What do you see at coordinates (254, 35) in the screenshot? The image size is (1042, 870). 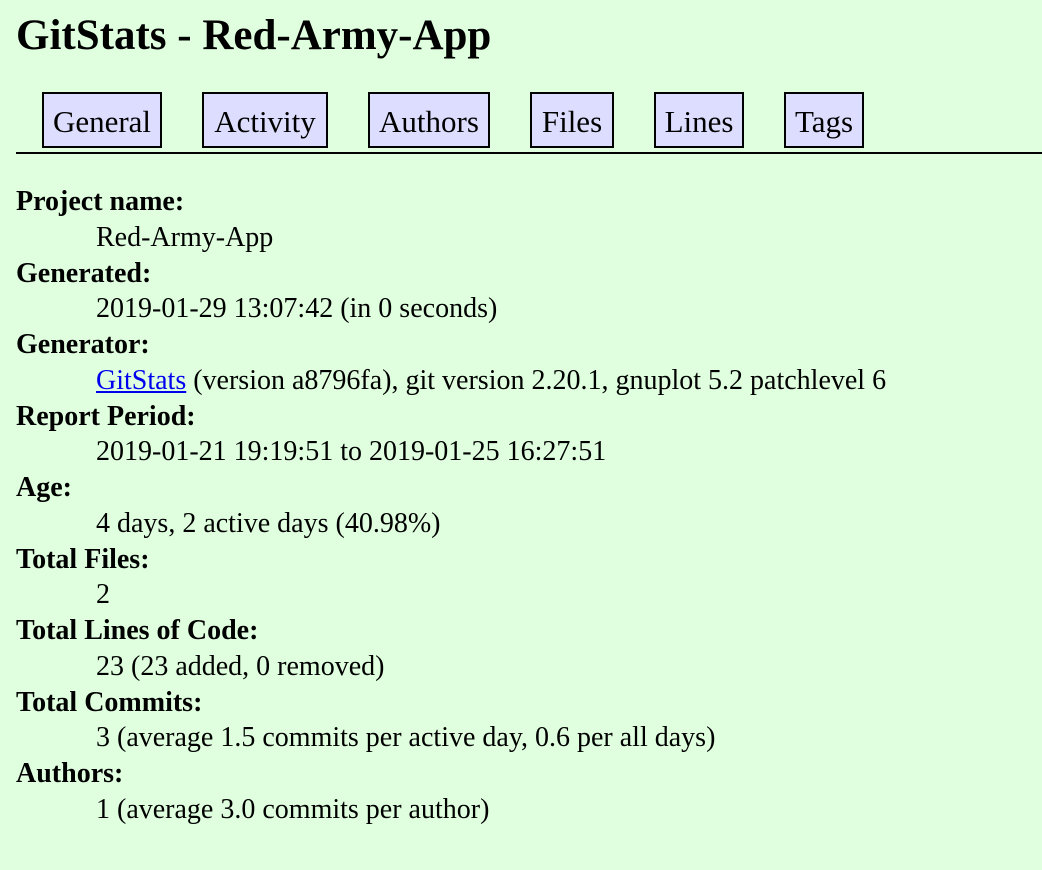 I see `page-title: GitStats - Red-Army-App` at bounding box center [254, 35].